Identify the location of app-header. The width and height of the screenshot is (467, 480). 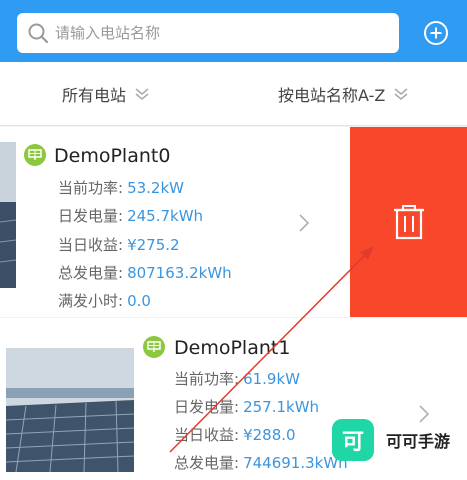
(233, 31).